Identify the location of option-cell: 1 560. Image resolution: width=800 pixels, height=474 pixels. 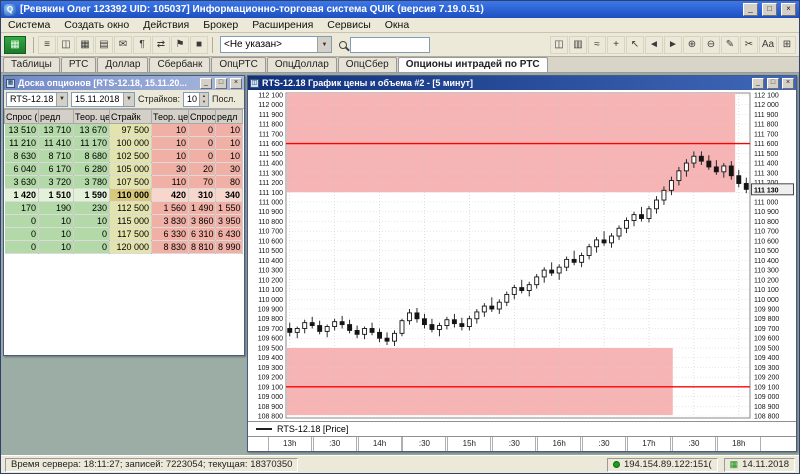
(170, 208).